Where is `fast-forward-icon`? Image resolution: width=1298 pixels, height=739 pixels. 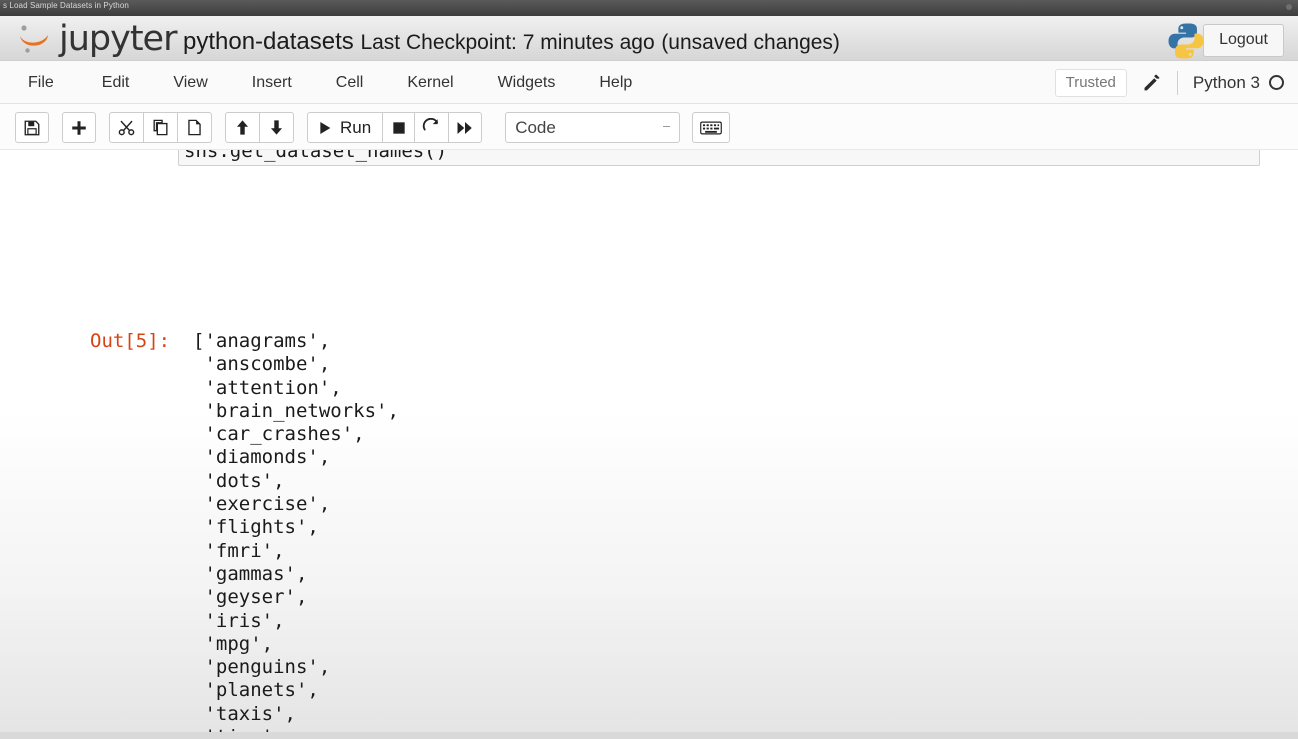
fast-forward-icon is located at coordinates (464, 127).